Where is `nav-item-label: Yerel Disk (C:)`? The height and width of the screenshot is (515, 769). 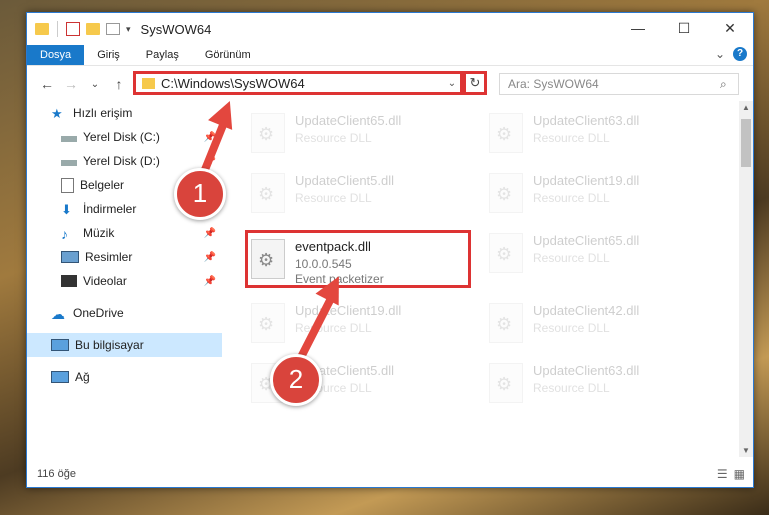
nav-item-label: Yerel Disk (C:) is located at coordinates (121, 137).